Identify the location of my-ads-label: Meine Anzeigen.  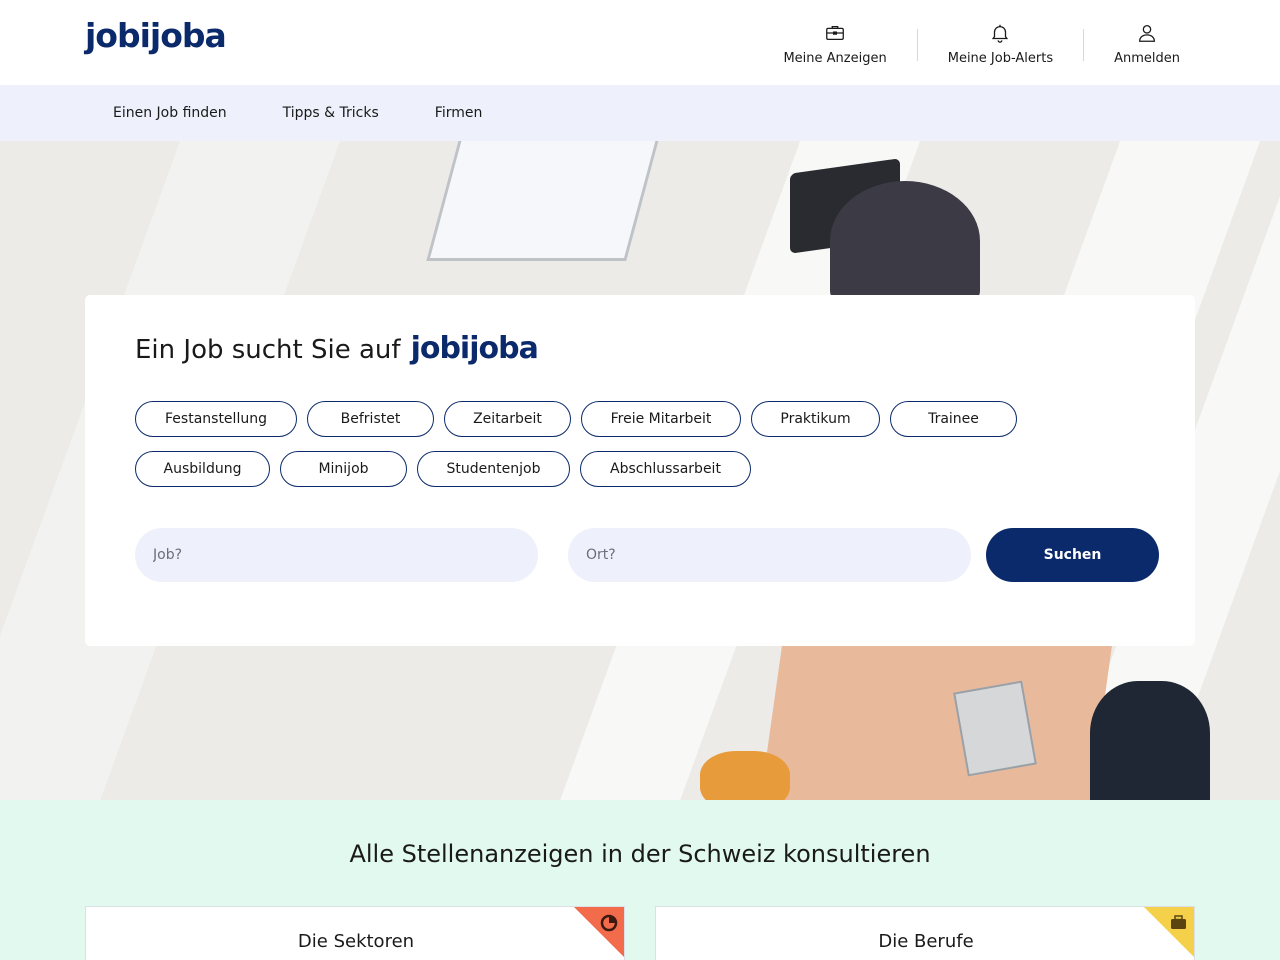
(835, 58).